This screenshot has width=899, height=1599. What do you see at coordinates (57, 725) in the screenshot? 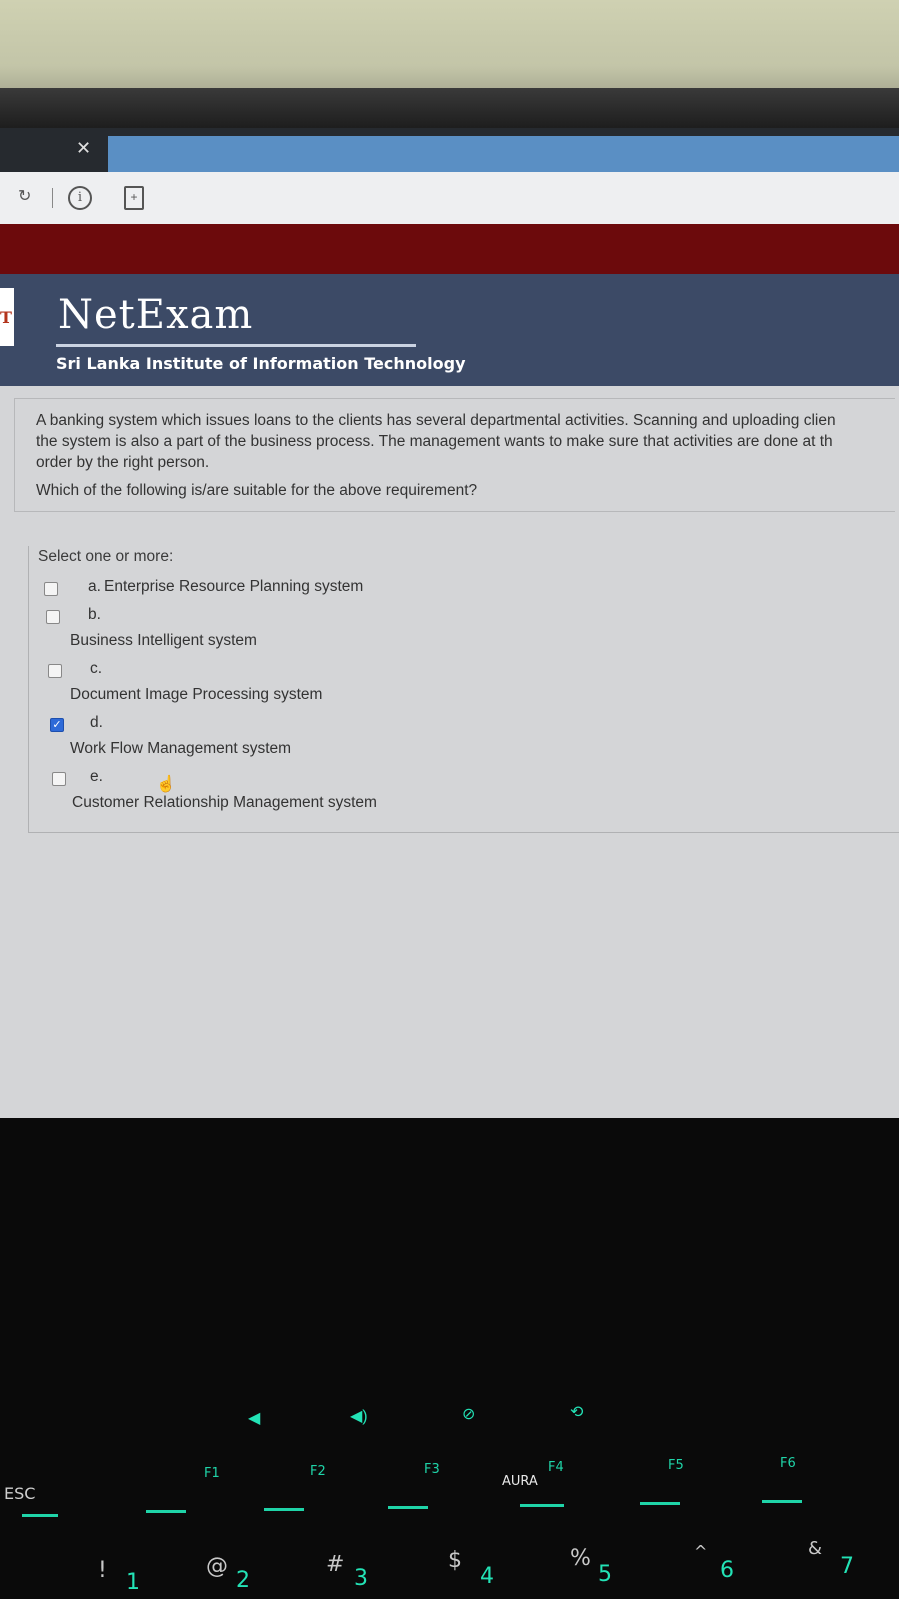
I see `checkbox-option-d: ✓` at bounding box center [57, 725].